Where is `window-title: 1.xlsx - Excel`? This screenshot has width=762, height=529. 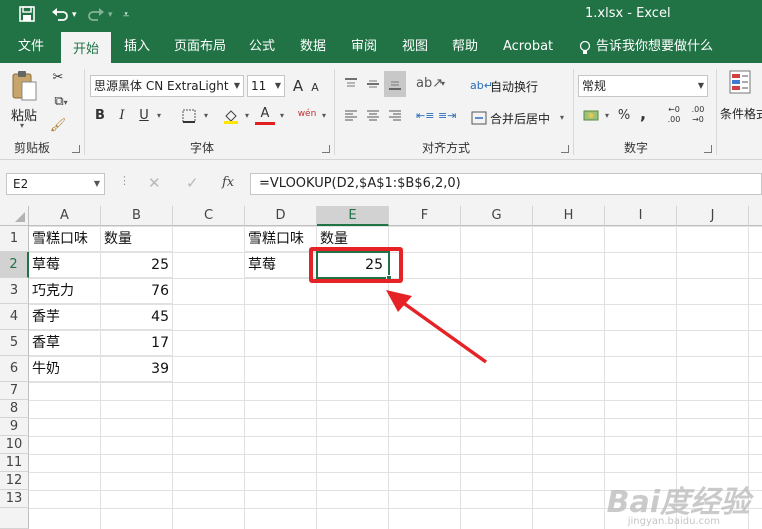 window-title: 1.xlsx - Excel is located at coordinates (628, 13).